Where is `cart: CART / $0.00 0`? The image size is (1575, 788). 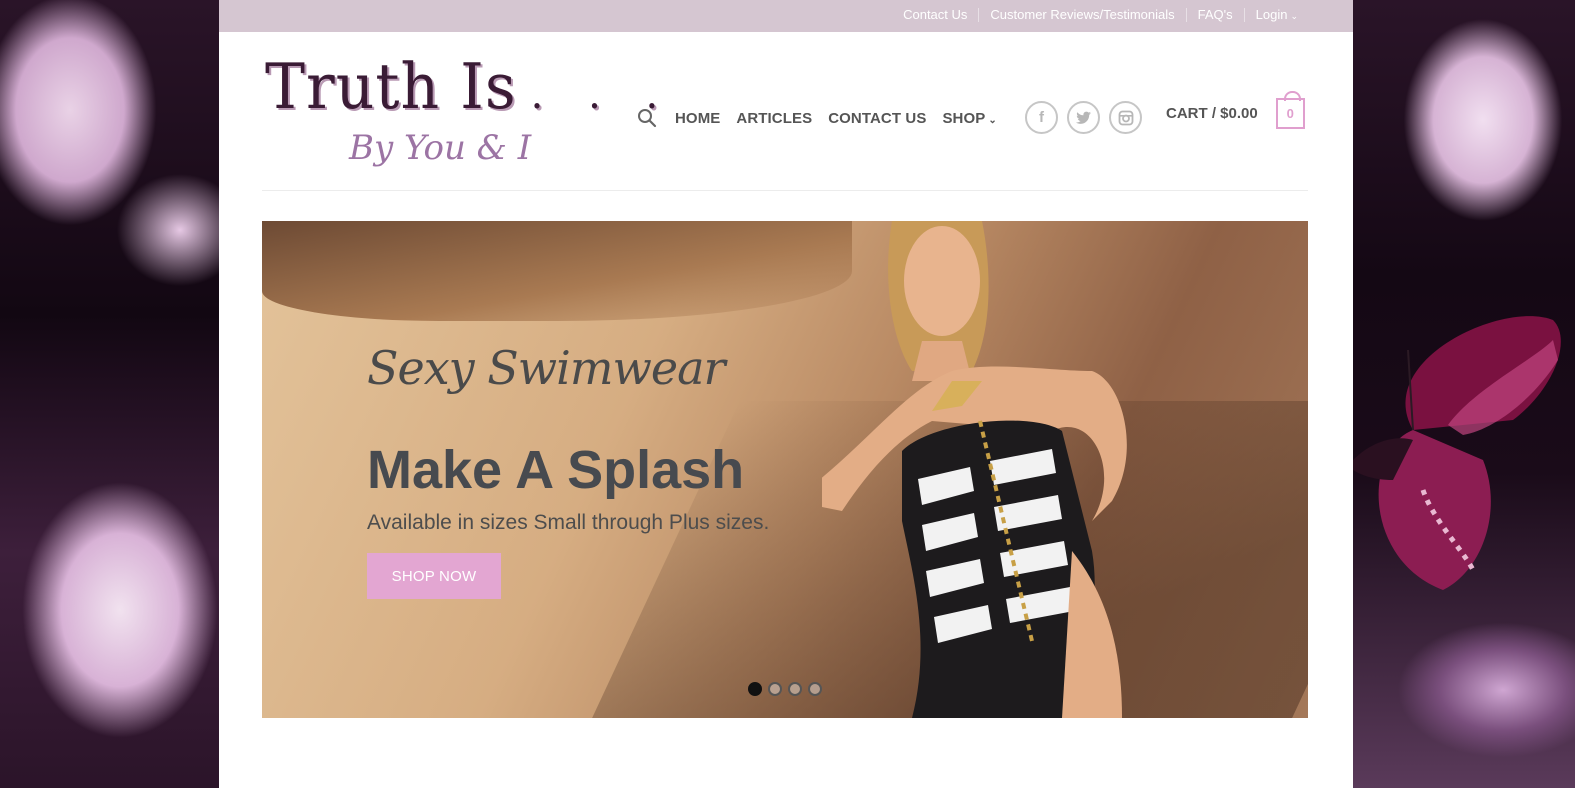 cart: CART / $0.00 0 is located at coordinates (1235, 110).